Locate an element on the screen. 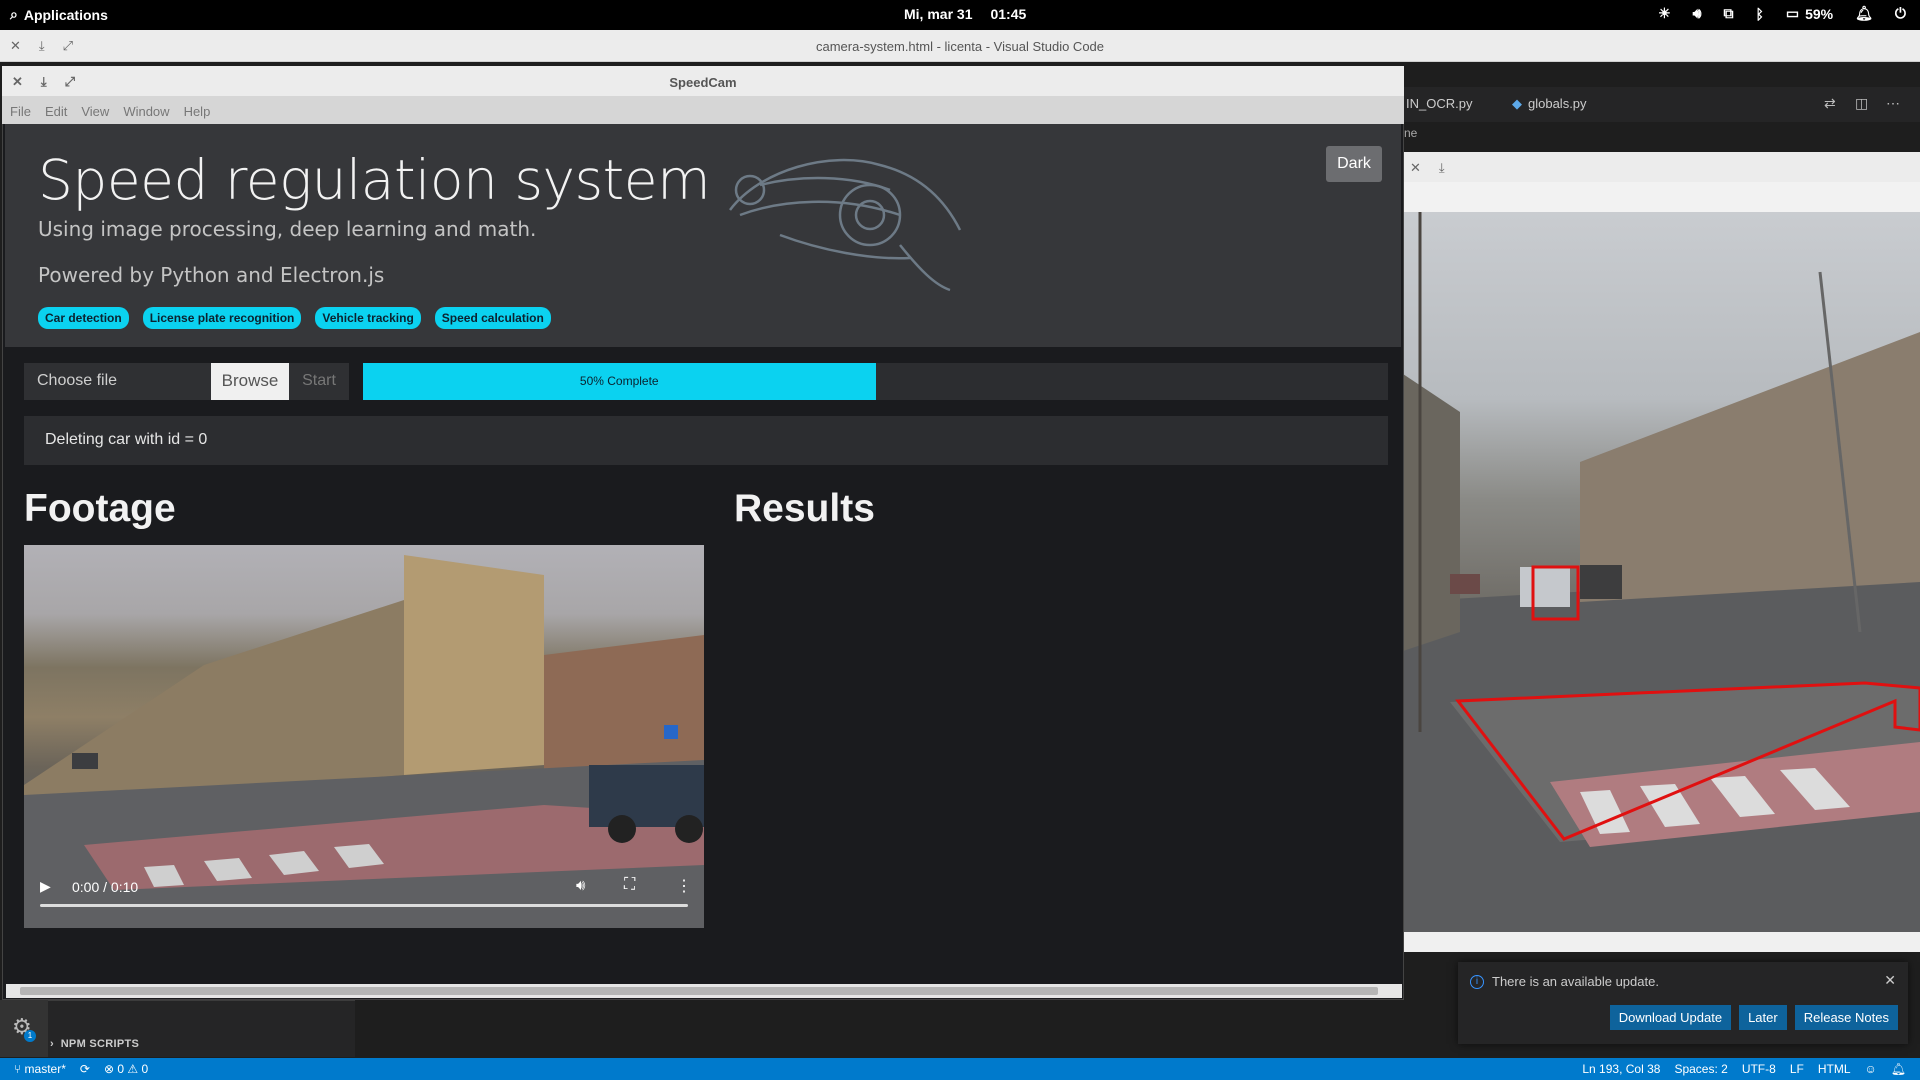 This screenshot has width=1920, height=1080. image-viewer-toolbar is located at coordinates (1660, 197).